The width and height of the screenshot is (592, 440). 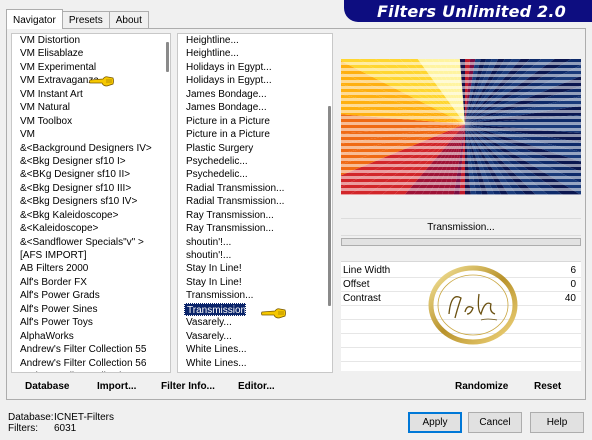 I want to click on category-item: Alf's Power Grads, so click(x=91, y=295).